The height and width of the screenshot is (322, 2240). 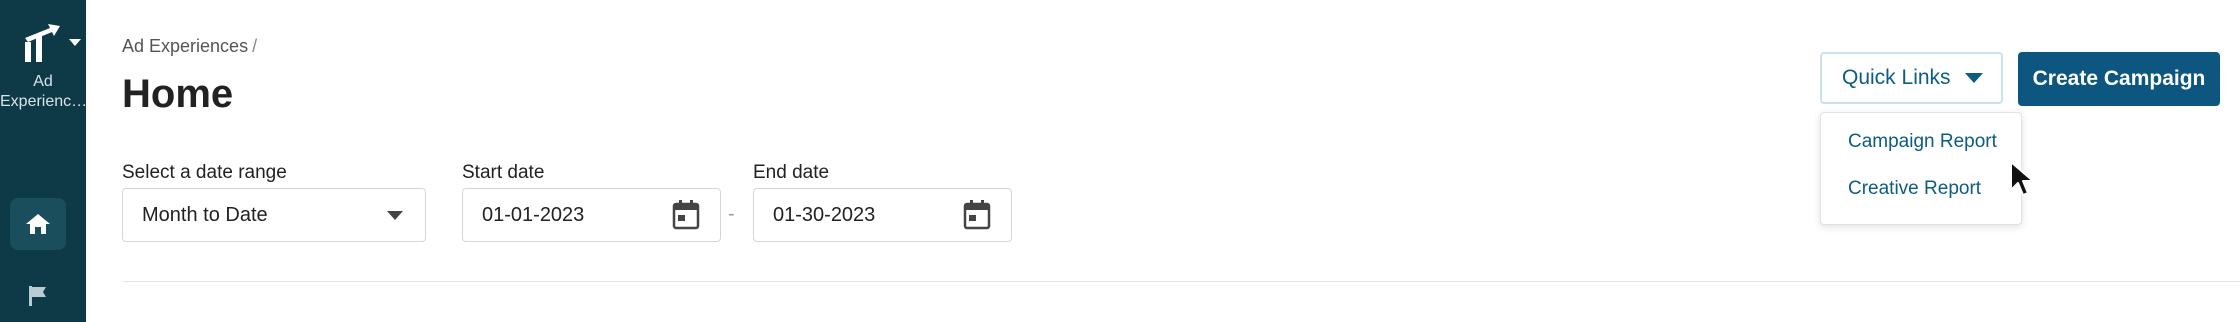 I want to click on end-date-field: 01-30-2023, so click(x=882, y=215).